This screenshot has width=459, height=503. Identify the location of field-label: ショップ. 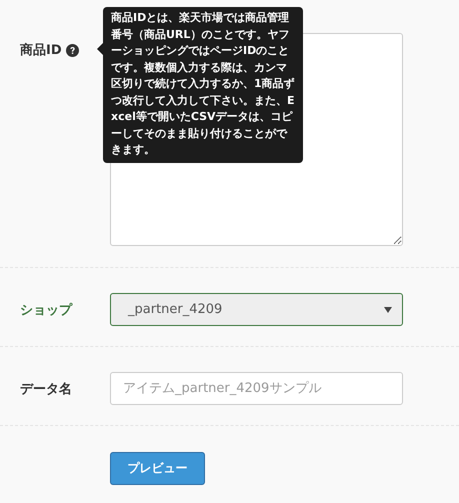
(46, 310).